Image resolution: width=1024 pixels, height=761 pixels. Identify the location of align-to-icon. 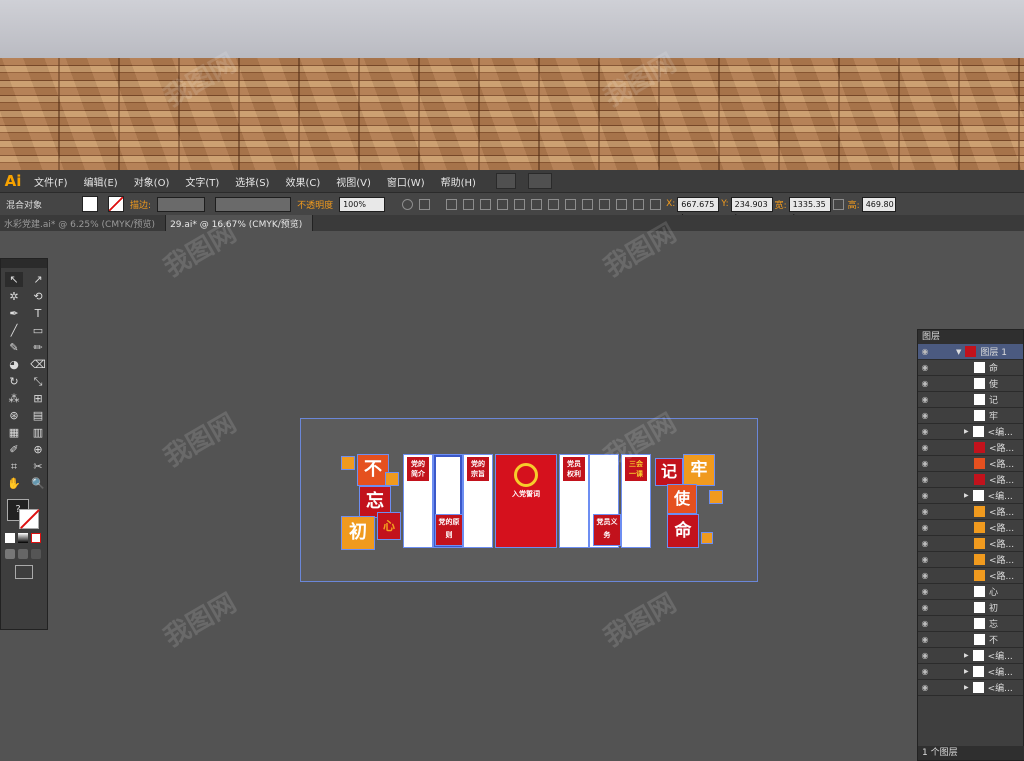
(425, 204).